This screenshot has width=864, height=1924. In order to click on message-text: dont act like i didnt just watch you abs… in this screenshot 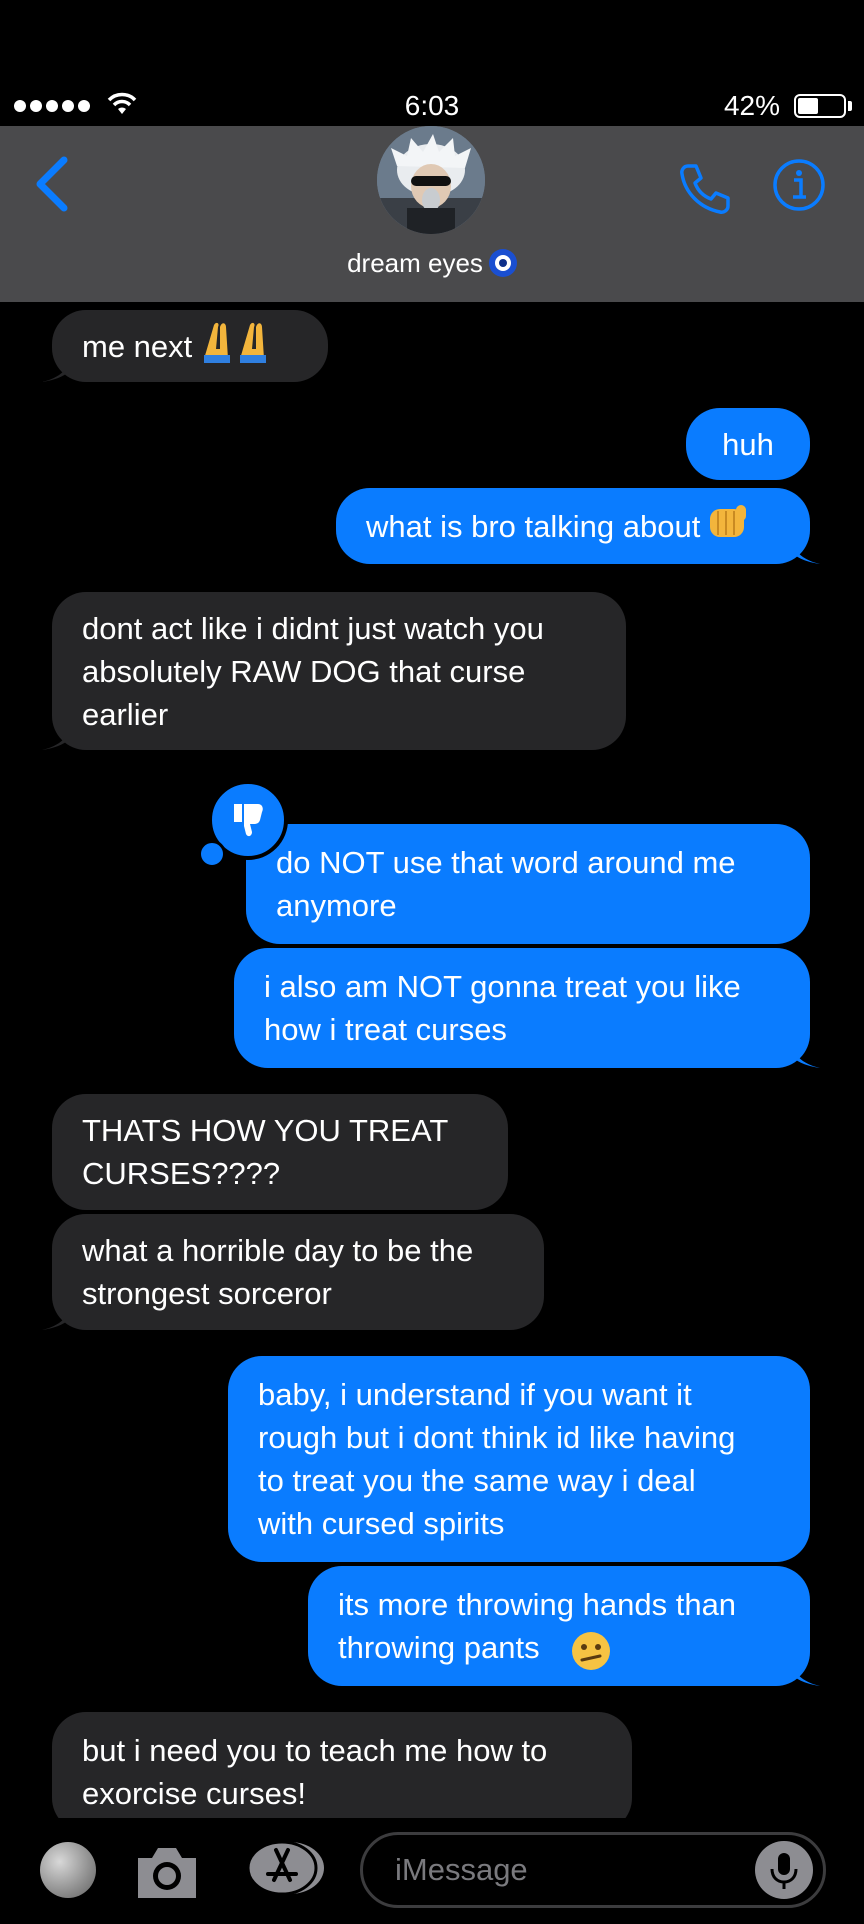, I will do `click(313, 671)`.